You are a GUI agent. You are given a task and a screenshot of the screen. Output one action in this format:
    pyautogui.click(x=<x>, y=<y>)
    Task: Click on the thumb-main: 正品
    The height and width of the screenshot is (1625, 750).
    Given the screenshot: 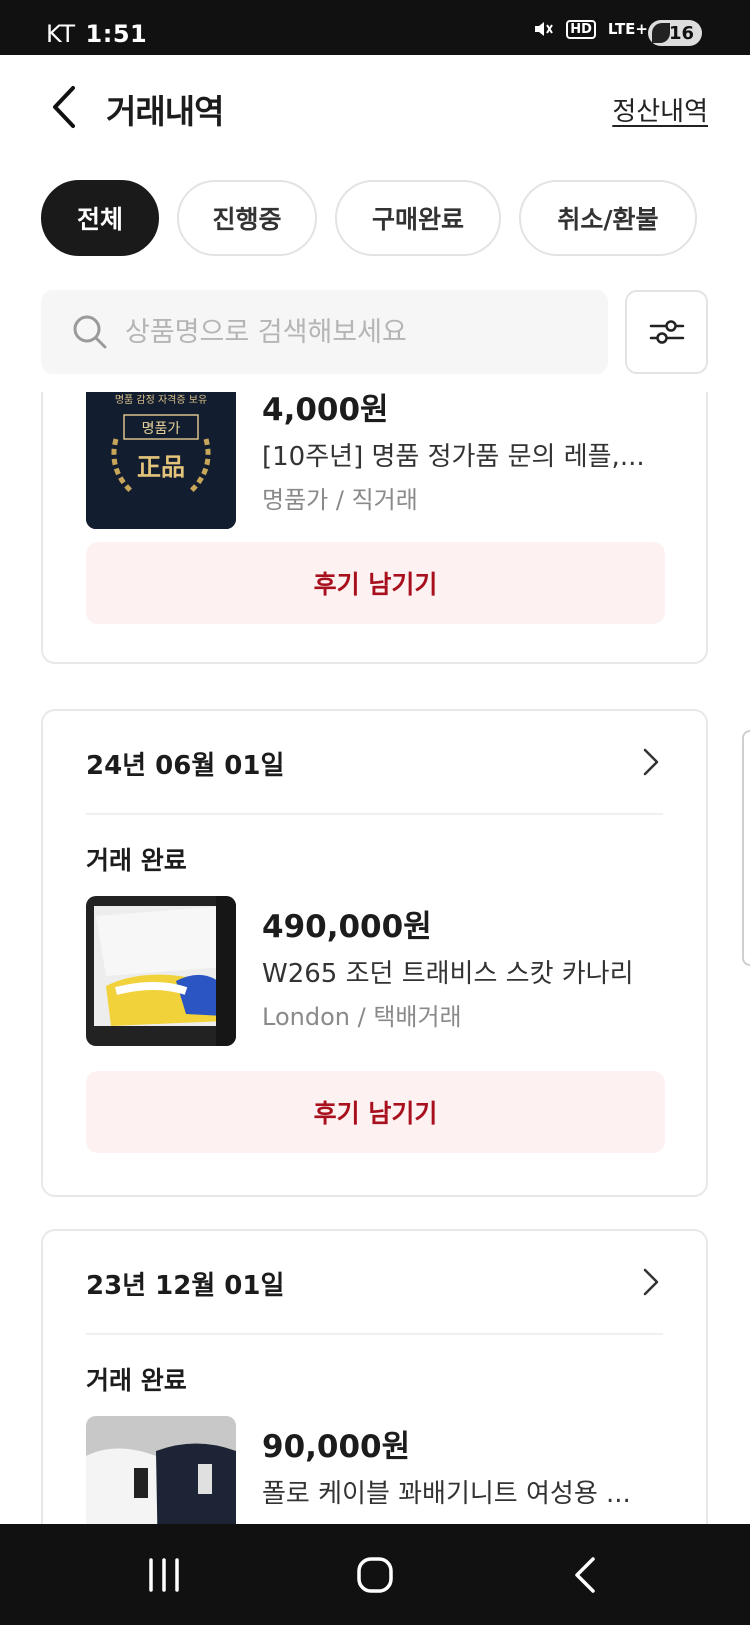 What is the action you would take?
    pyautogui.click(x=161, y=466)
    